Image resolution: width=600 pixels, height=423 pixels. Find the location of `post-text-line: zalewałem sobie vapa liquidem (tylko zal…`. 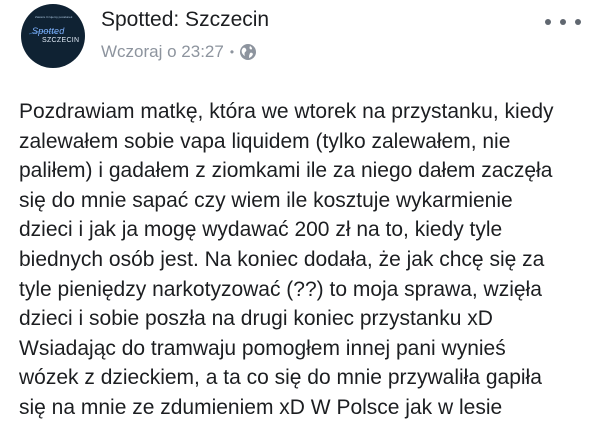

post-text-line: zalewałem sobie vapa liquidem (tylko zal… is located at coordinates (265, 141).